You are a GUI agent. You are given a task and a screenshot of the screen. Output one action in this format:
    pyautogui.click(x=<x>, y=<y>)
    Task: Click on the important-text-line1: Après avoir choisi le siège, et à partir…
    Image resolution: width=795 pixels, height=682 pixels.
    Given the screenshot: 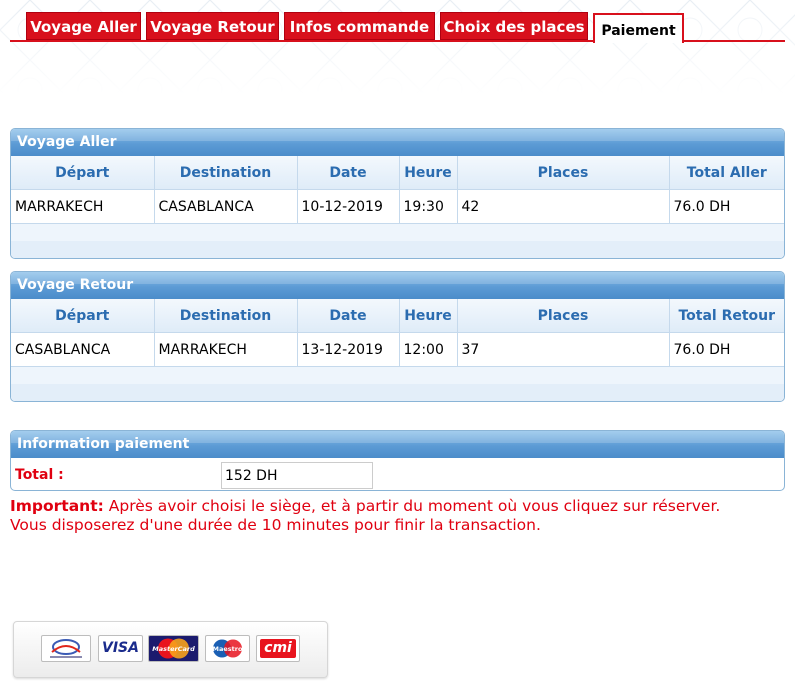 What is the action you would take?
    pyautogui.click(x=412, y=506)
    